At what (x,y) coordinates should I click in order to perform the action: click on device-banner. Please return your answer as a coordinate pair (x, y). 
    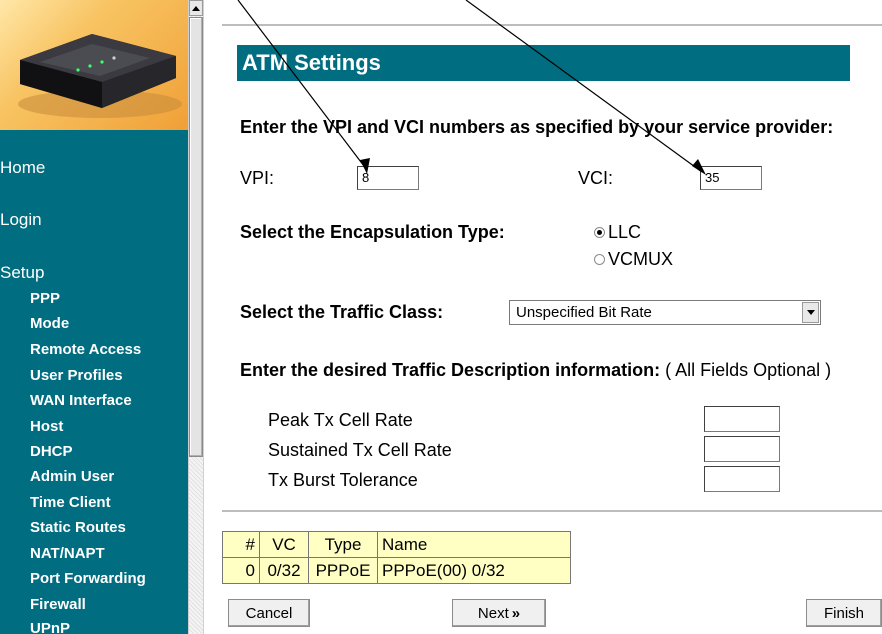
    Looking at the image, I should click on (94, 65).